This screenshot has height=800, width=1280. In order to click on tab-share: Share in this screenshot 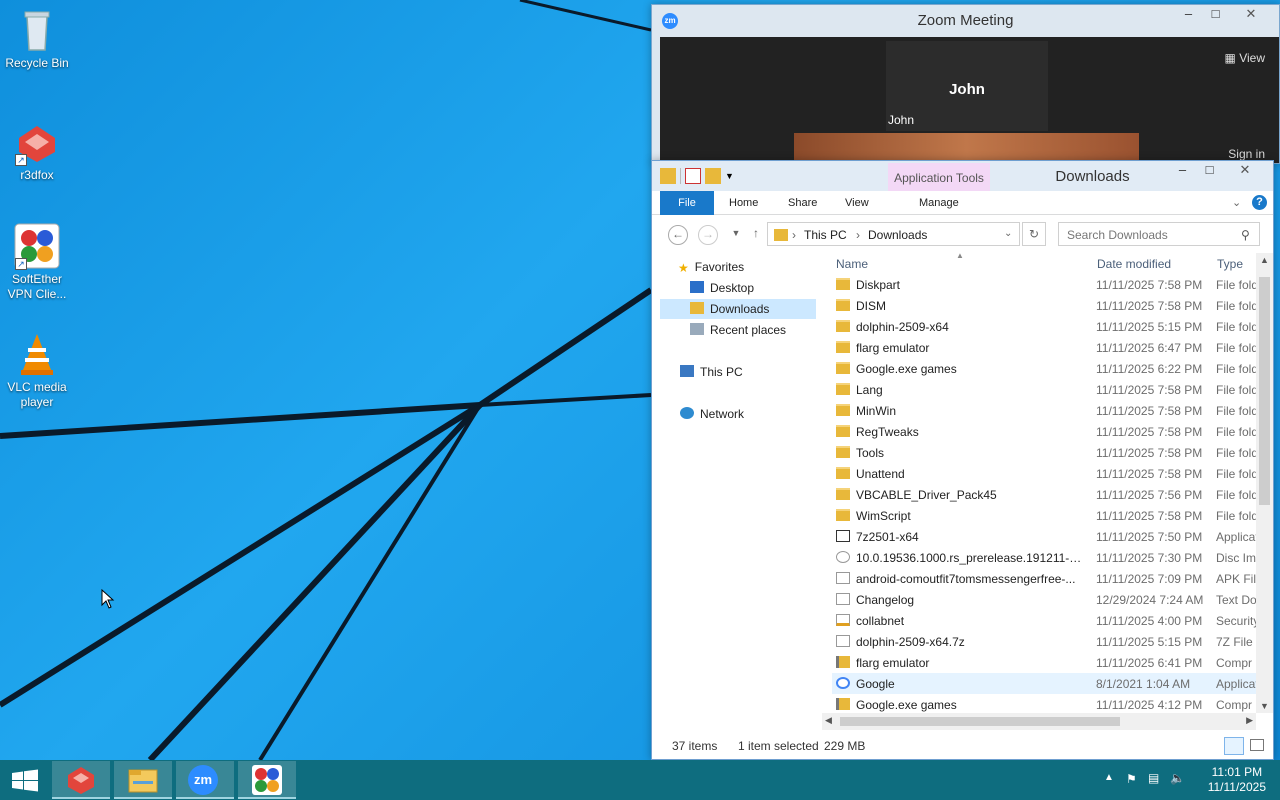, I will do `click(802, 203)`.